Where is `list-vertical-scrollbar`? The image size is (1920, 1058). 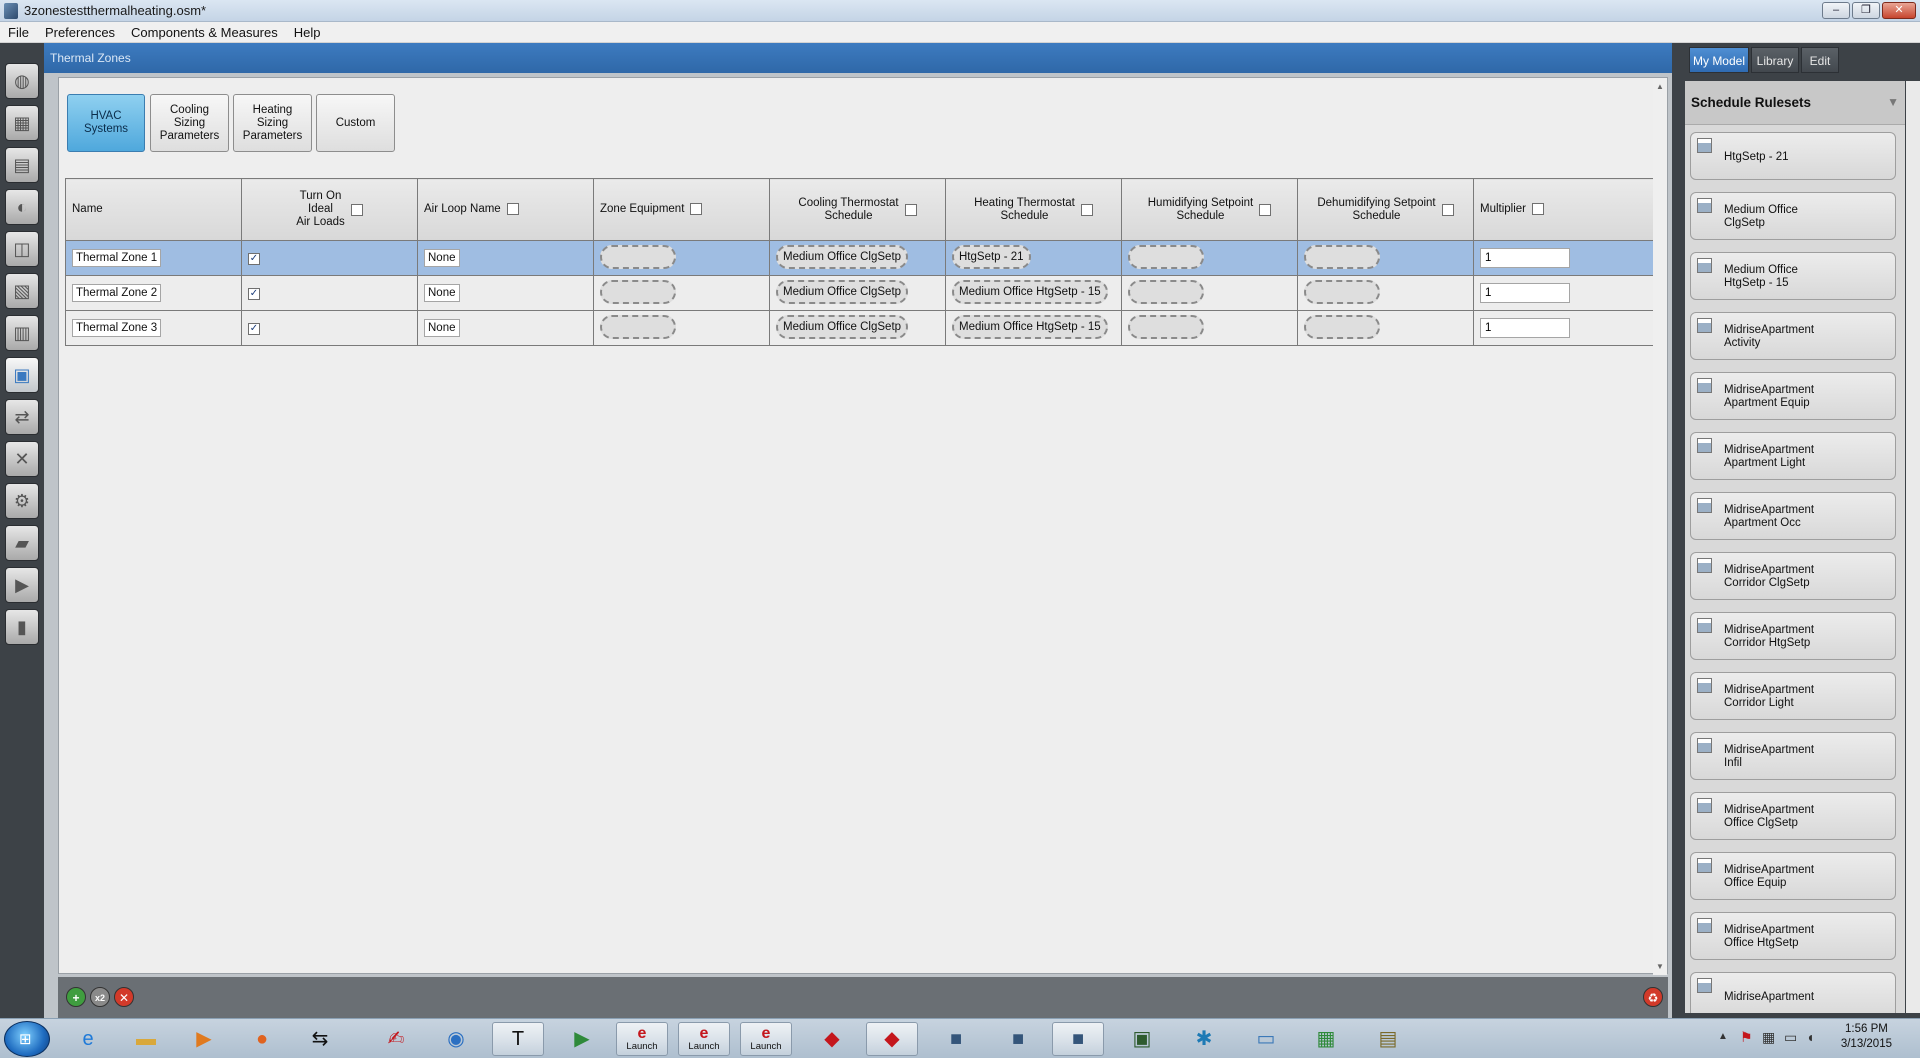
list-vertical-scrollbar is located at coordinates (1913, 547).